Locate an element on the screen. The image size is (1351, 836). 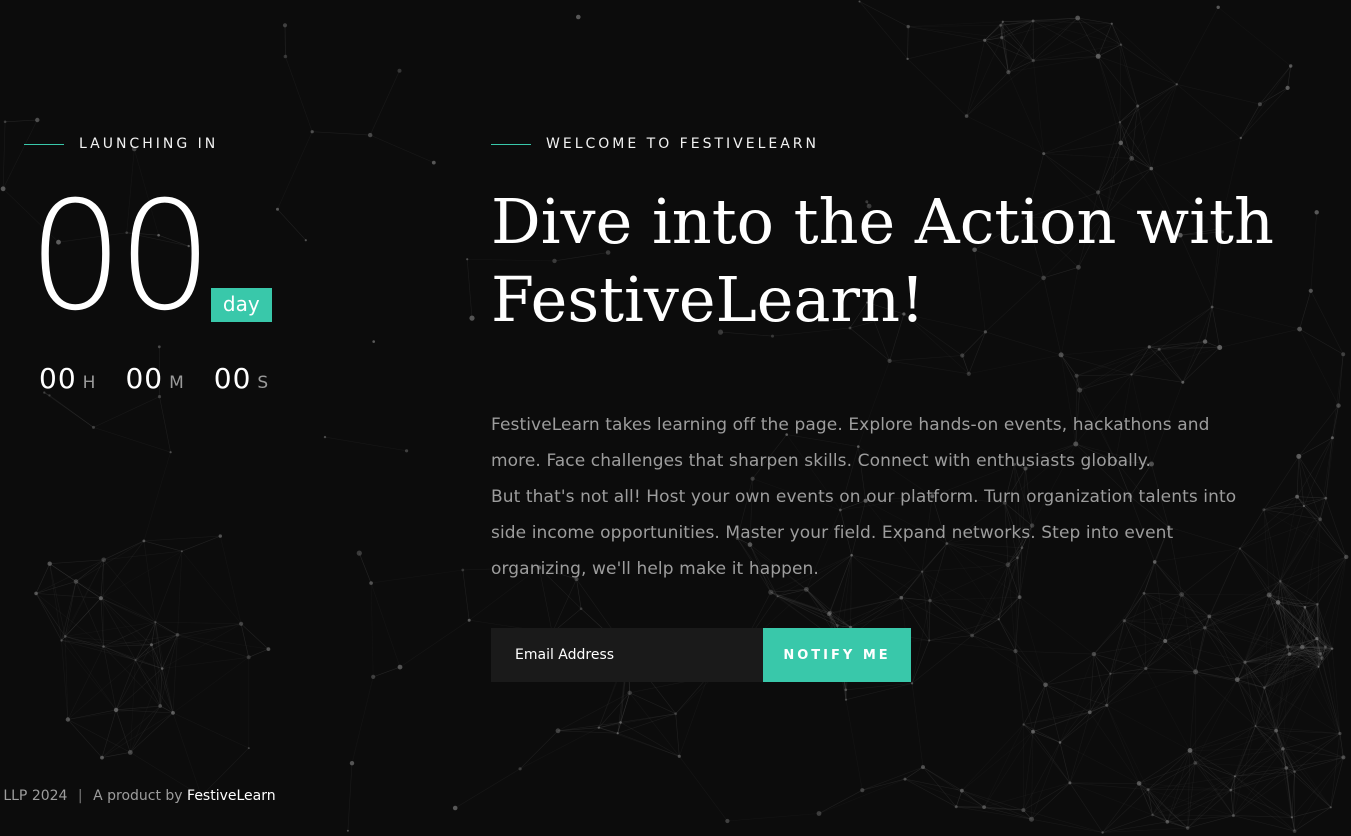
notify-me-button: NOTIFY ME is located at coordinates (837, 655).